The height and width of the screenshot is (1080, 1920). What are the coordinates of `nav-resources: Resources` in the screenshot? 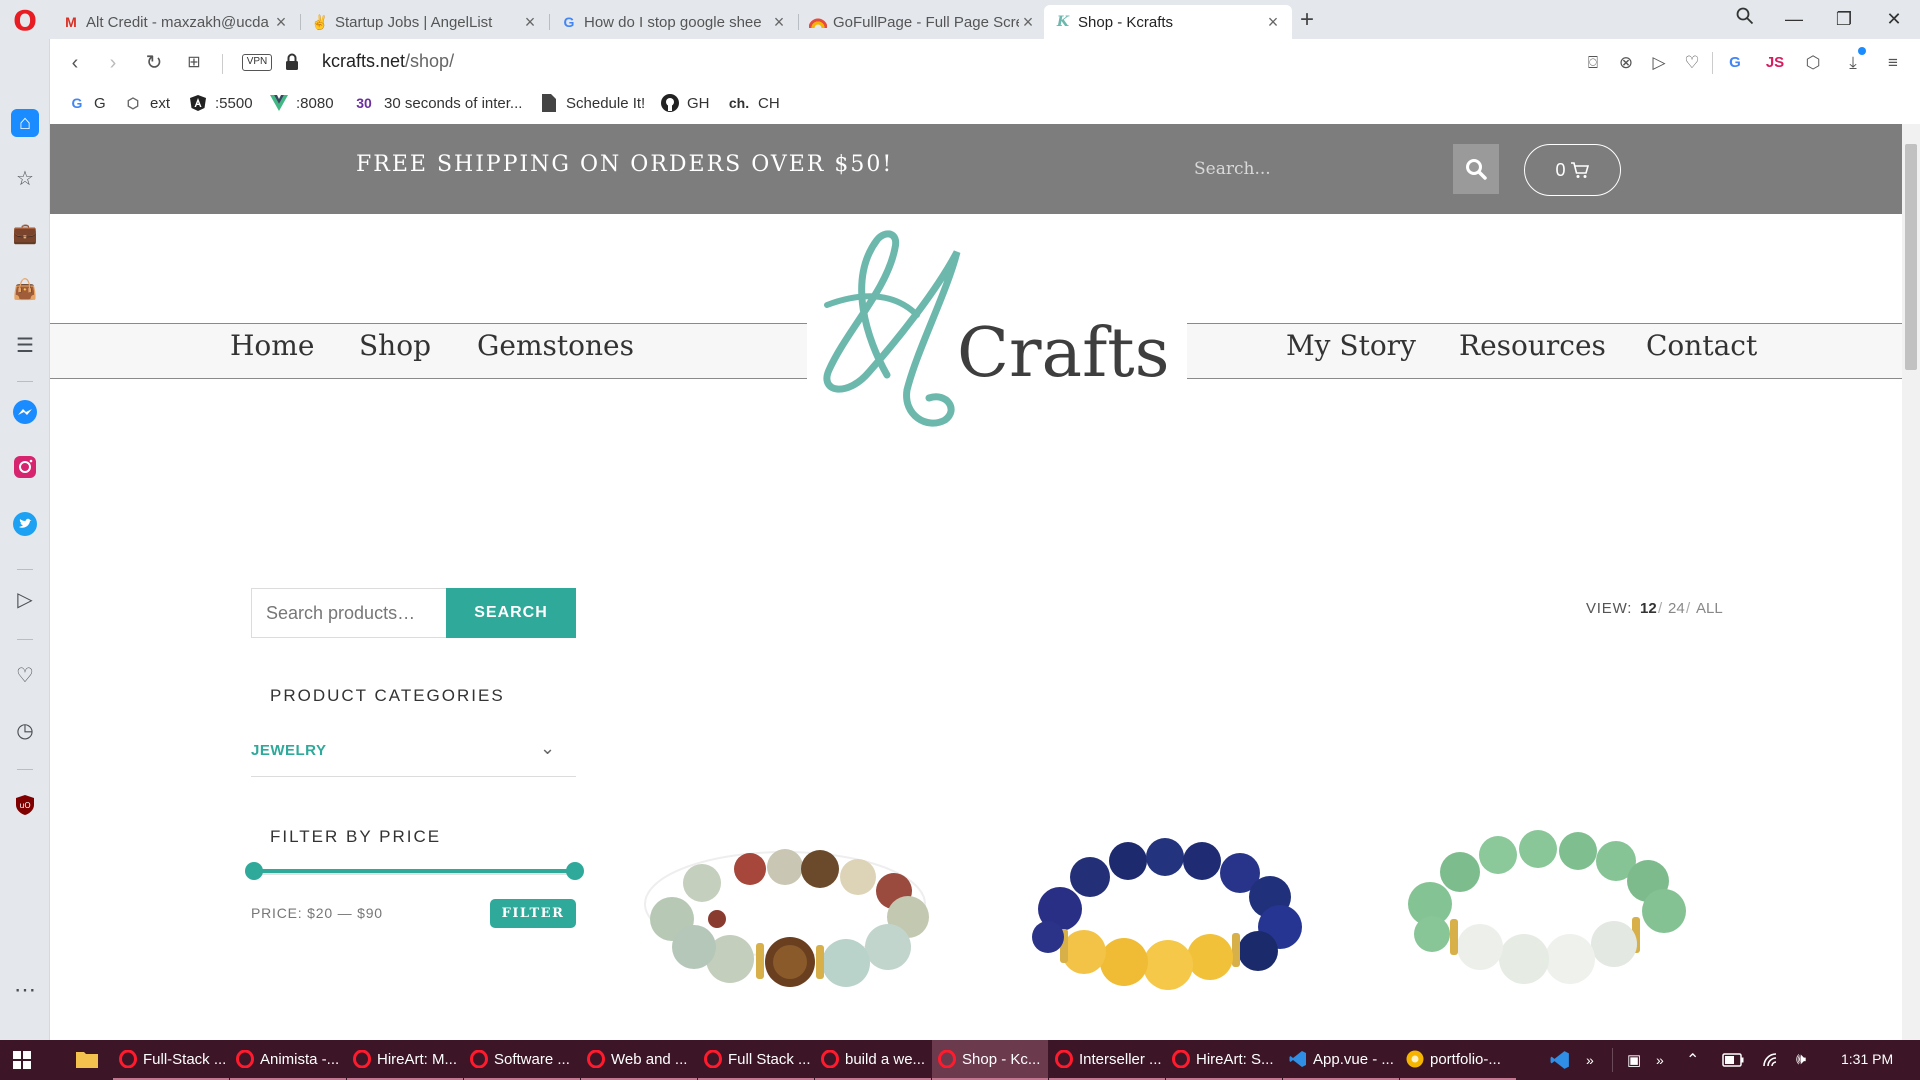 It's located at (1532, 345).